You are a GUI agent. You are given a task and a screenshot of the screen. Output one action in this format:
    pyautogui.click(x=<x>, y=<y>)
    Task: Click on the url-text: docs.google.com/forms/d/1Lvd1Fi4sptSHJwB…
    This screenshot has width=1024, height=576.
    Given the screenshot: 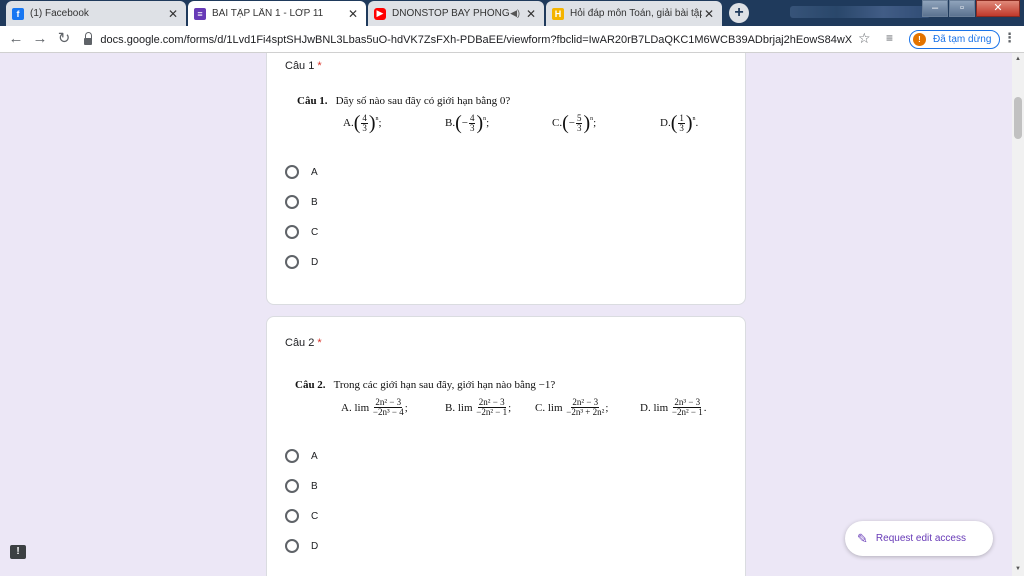 What is the action you would take?
    pyautogui.click(x=476, y=39)
    